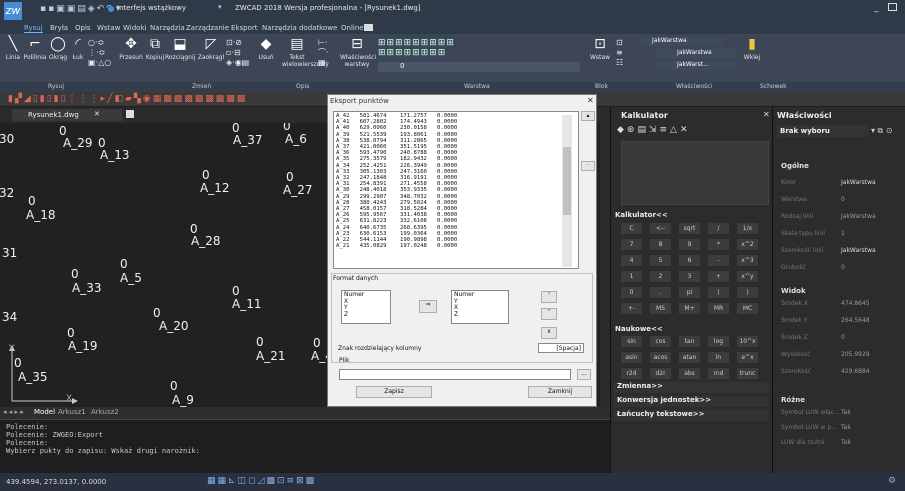 The width and height of the screenshot is (905, 491). I want to click on tab-arkusz1: Arkusz1, so click(72, 412).